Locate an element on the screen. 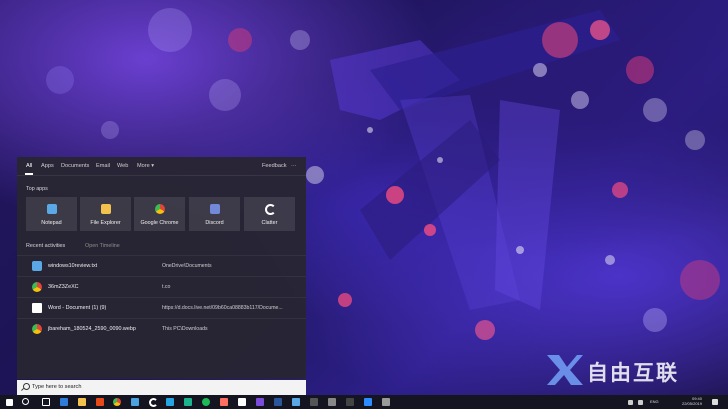  notion-icon is located at coordinates (242, 402).